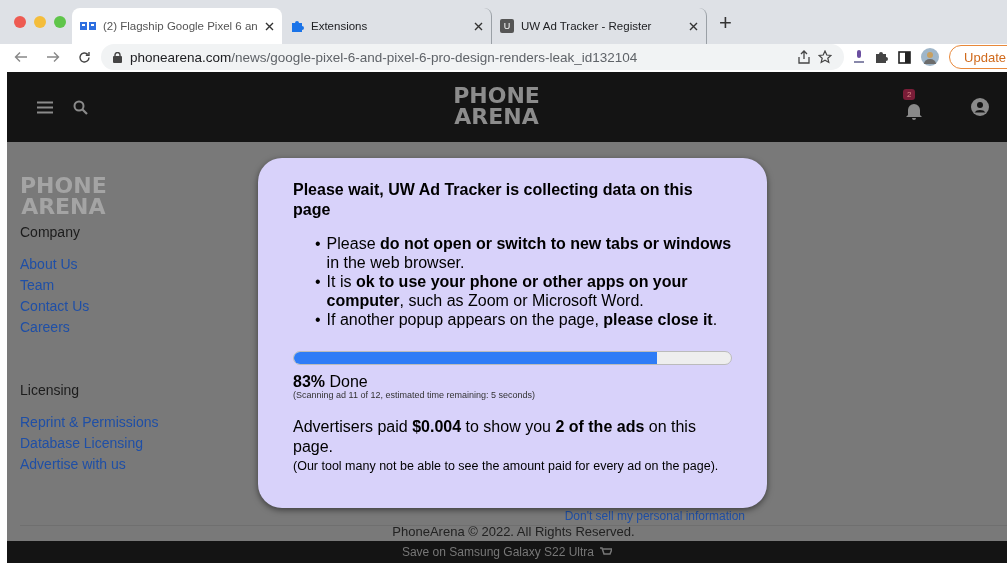  Describe the element at coordinates (507, 291) in the screenshot. I see `instruction-item: It is ok to use your phone or other apps on your computer, such as Zoom or Microsoft Word.` at that location.